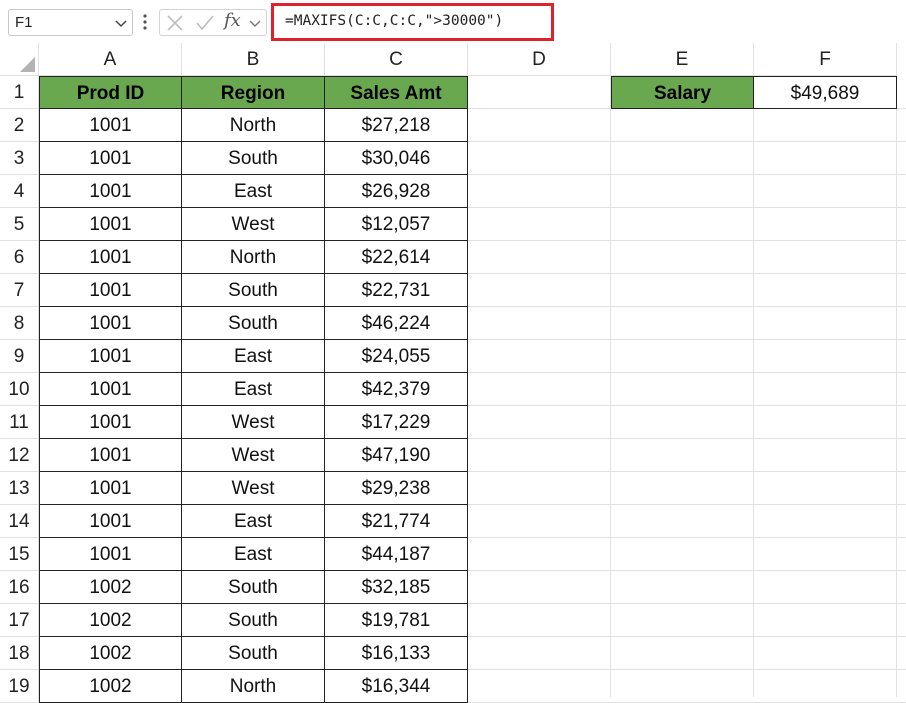  I want to click on select-all-triangle-icon, so click(27, 64).